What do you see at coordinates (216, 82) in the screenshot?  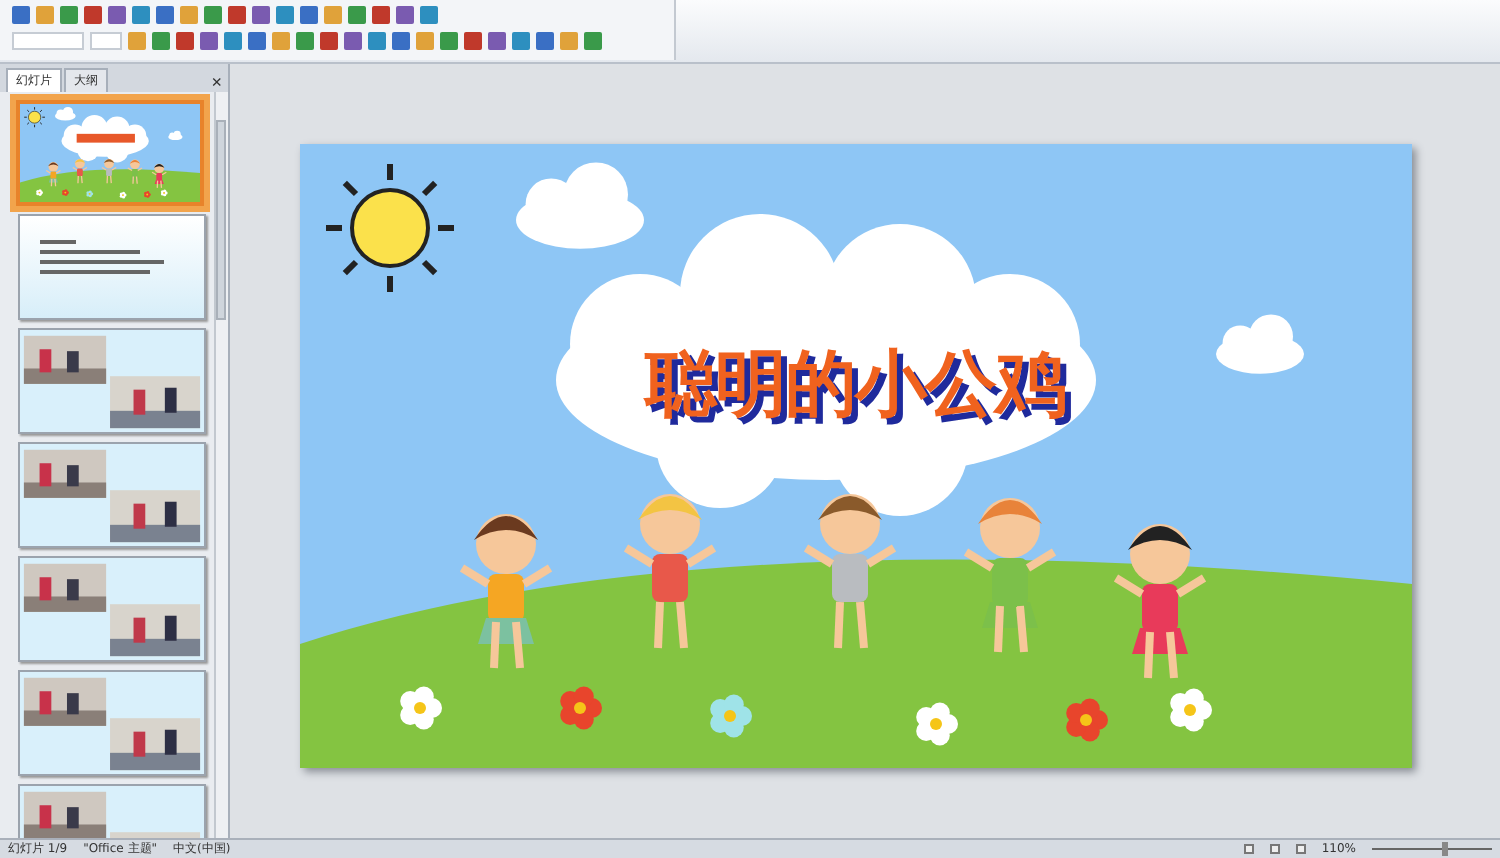 I see `close-button: ×` at bounding box center [216, 82].